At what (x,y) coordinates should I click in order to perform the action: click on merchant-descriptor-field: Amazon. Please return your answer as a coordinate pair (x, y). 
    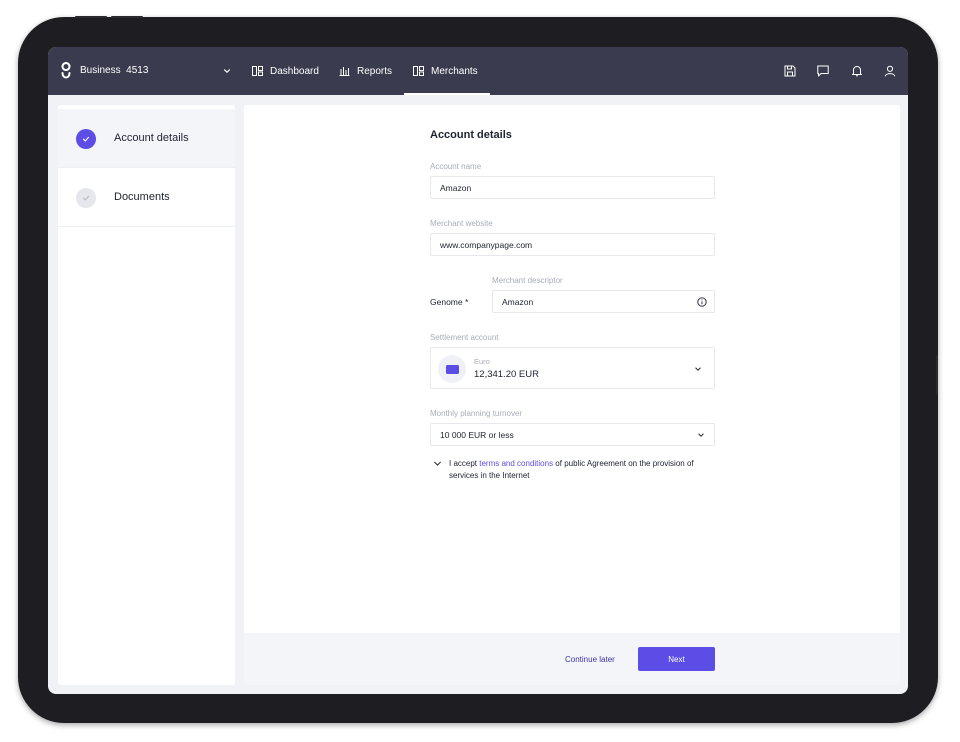
    Looking at the image, I should click on (603, 301).